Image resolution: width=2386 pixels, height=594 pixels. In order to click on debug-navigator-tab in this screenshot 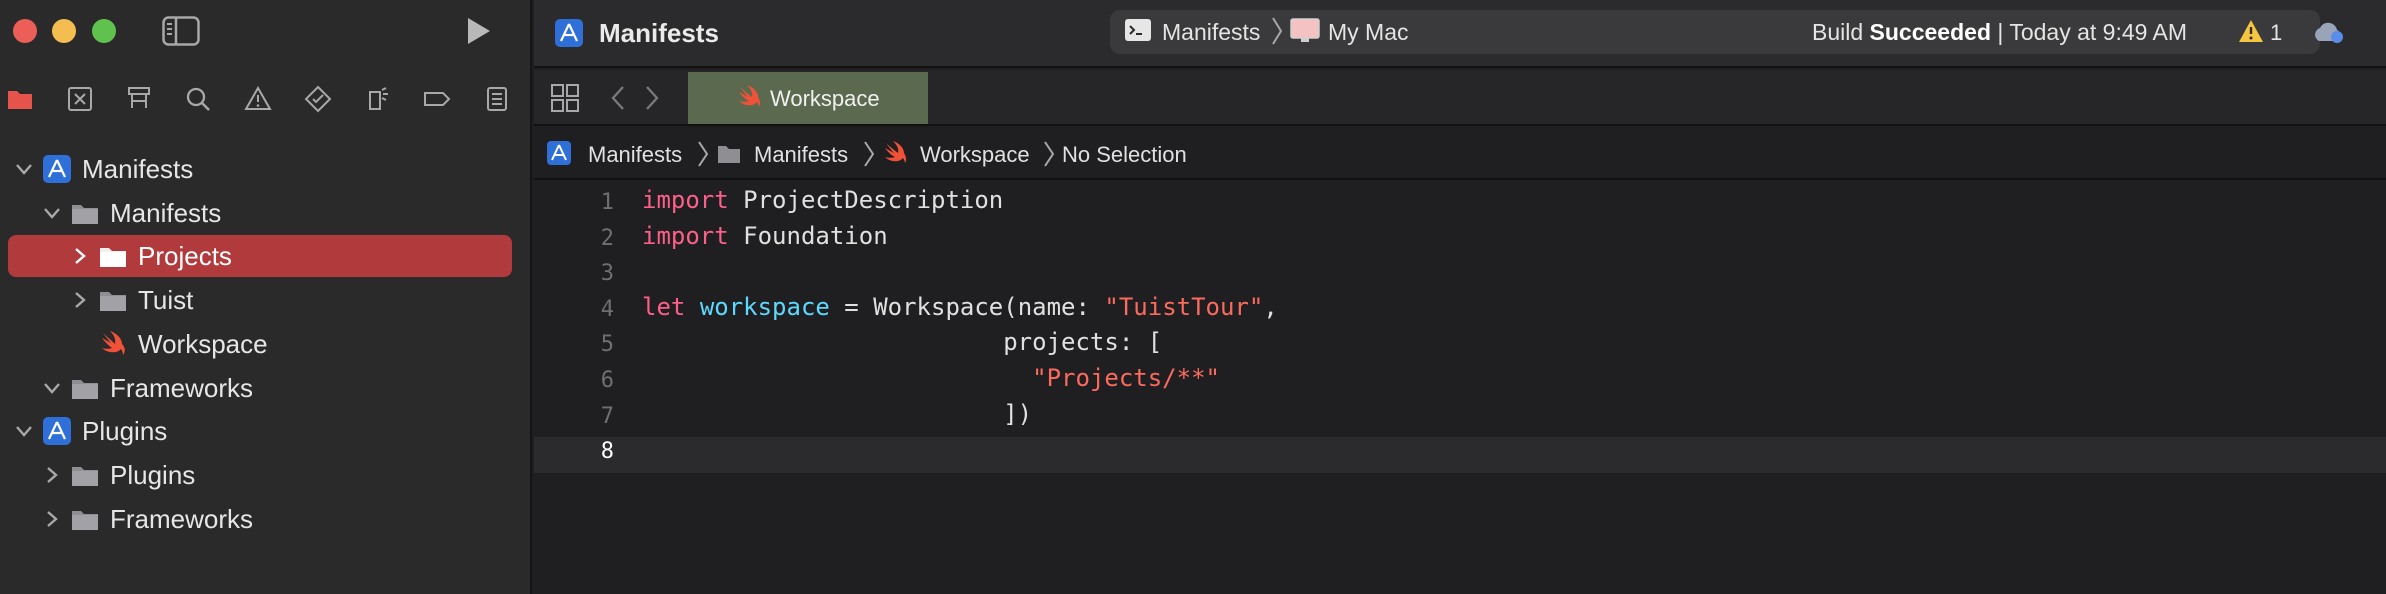, I will do `click(377, 99)`.